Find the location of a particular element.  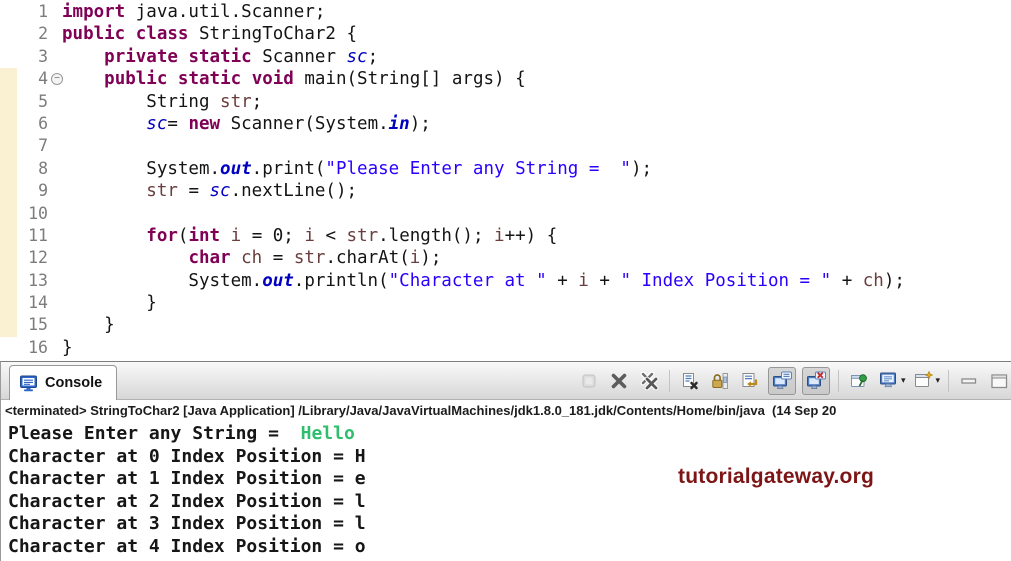

watermark: tutorialgateway.org is located at coordinates (776, 476).